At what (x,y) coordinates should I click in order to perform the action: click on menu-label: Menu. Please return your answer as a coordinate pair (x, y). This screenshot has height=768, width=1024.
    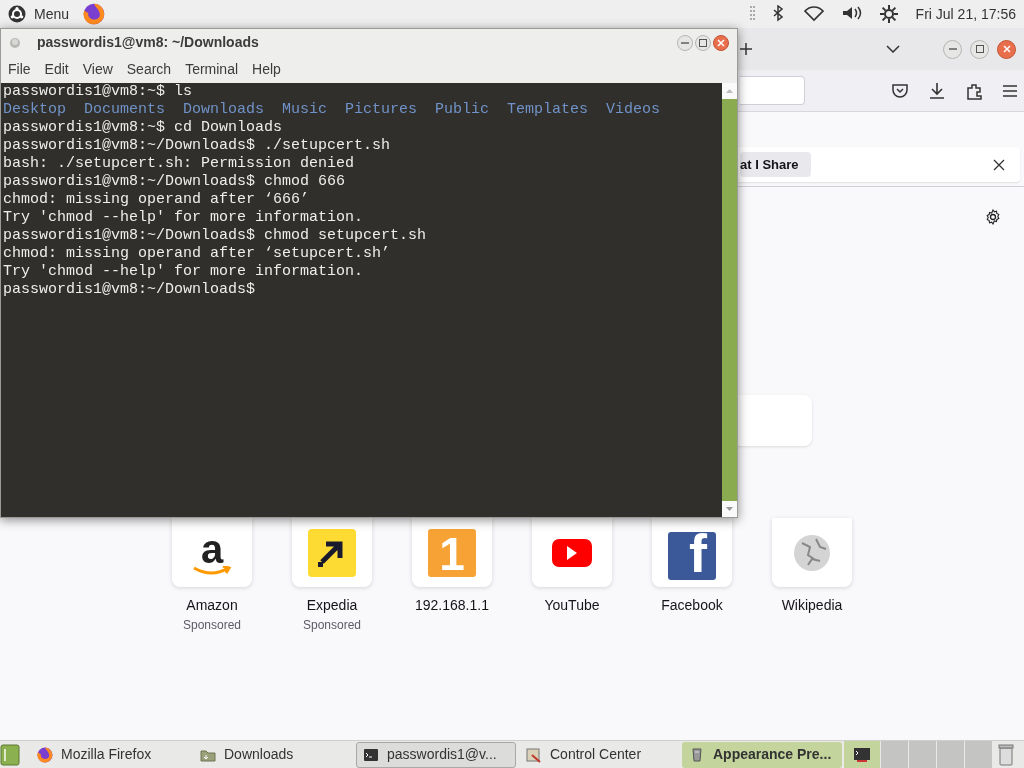
    Looking at the image, I should click on (52, 14).